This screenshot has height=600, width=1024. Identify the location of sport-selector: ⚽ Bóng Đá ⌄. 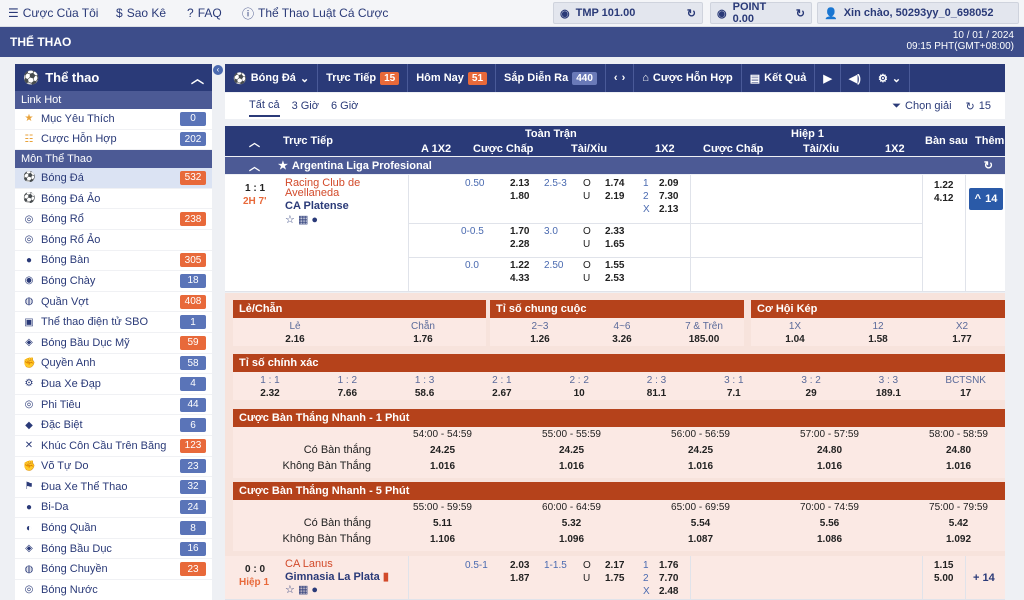
(272, 78).